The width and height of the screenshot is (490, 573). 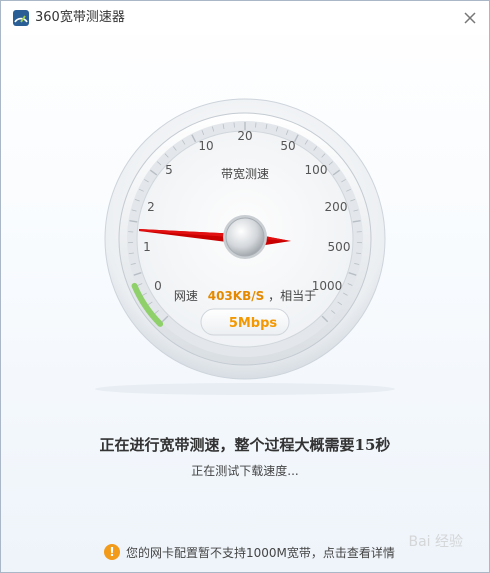 What do you see at coordinates (316, 170) in the screenshot?
I see `scale-label-100: 100` at bounding box center [316, 170].